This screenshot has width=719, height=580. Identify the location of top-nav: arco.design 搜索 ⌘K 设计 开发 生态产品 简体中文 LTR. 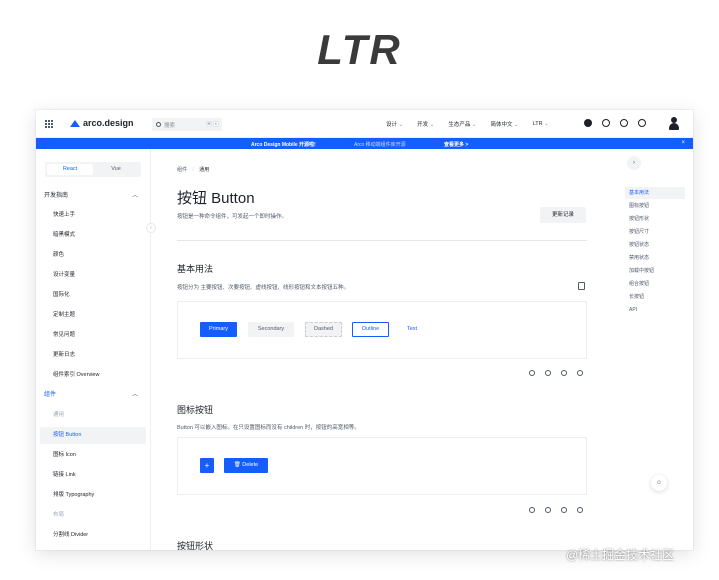
(364, 124).